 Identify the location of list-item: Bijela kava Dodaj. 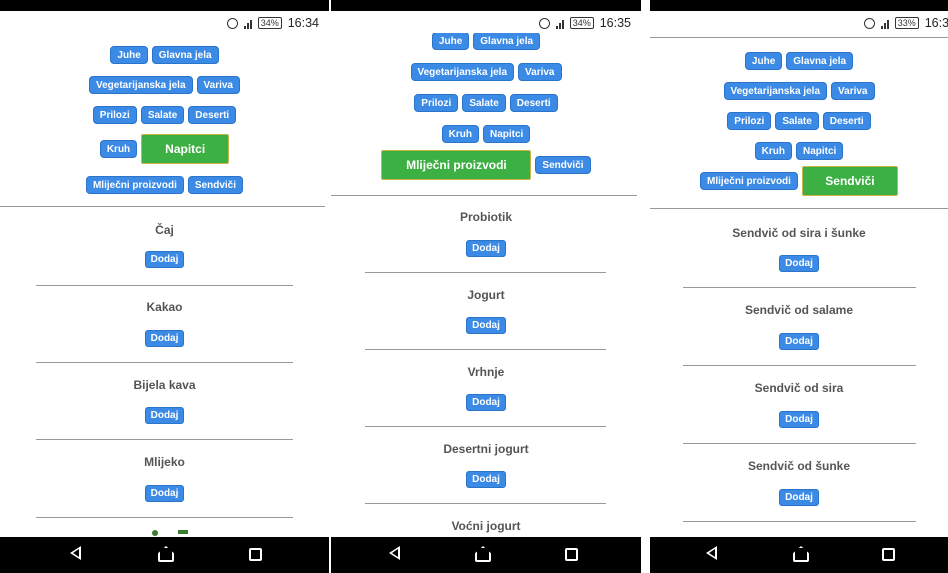
(164, 401).